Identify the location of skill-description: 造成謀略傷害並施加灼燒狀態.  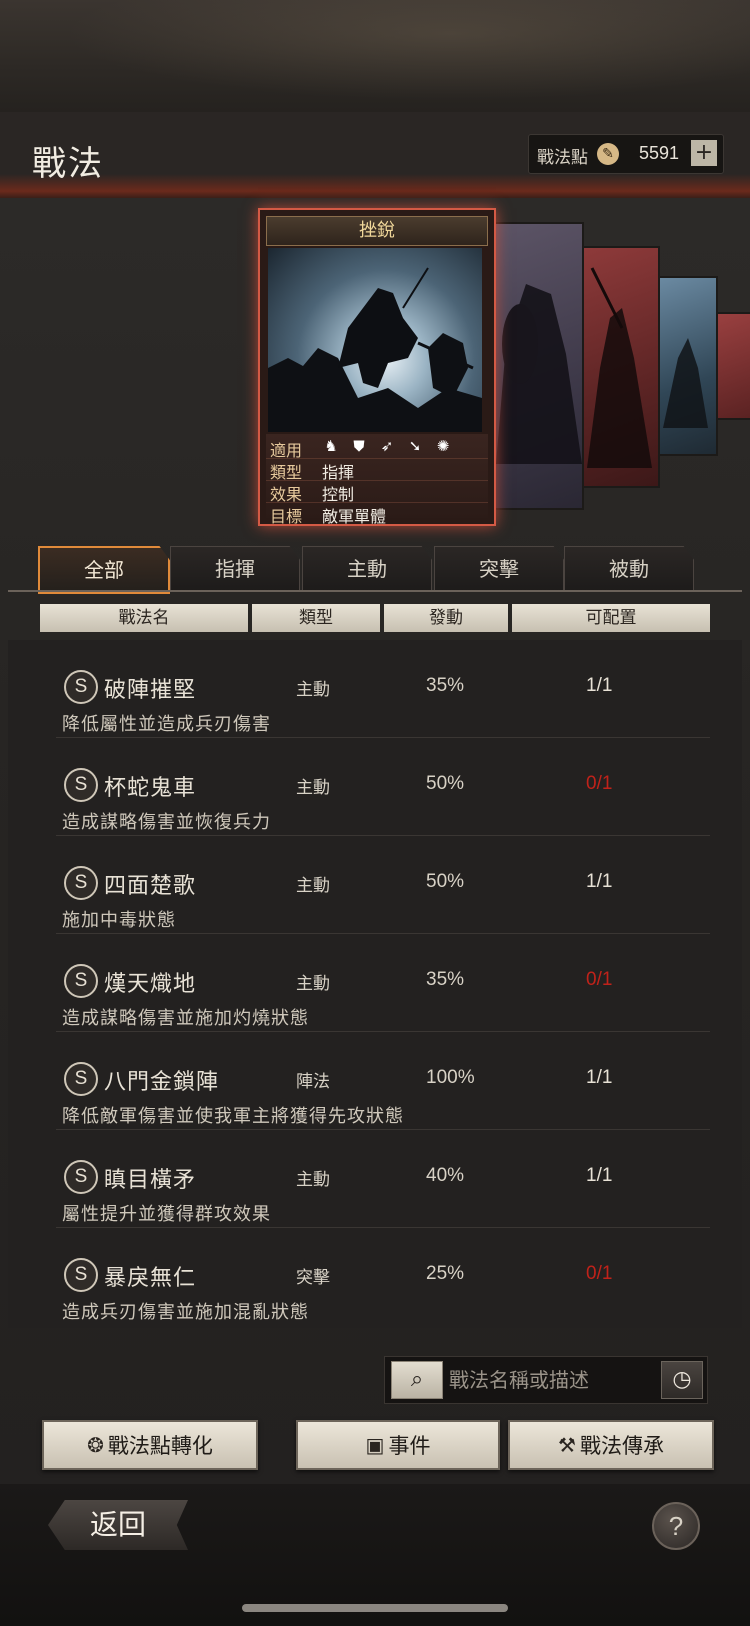
(185, 1018).